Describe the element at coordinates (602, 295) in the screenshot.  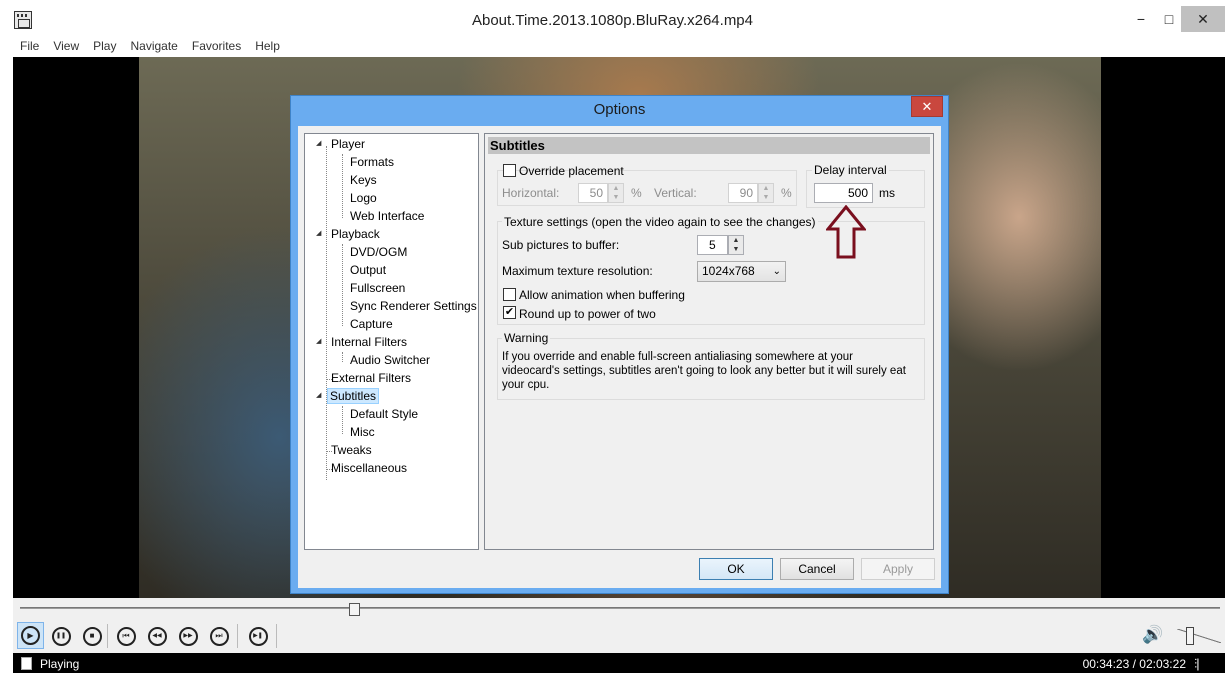
I see `allow-animation-label: Allow animation when buffering` at that location.